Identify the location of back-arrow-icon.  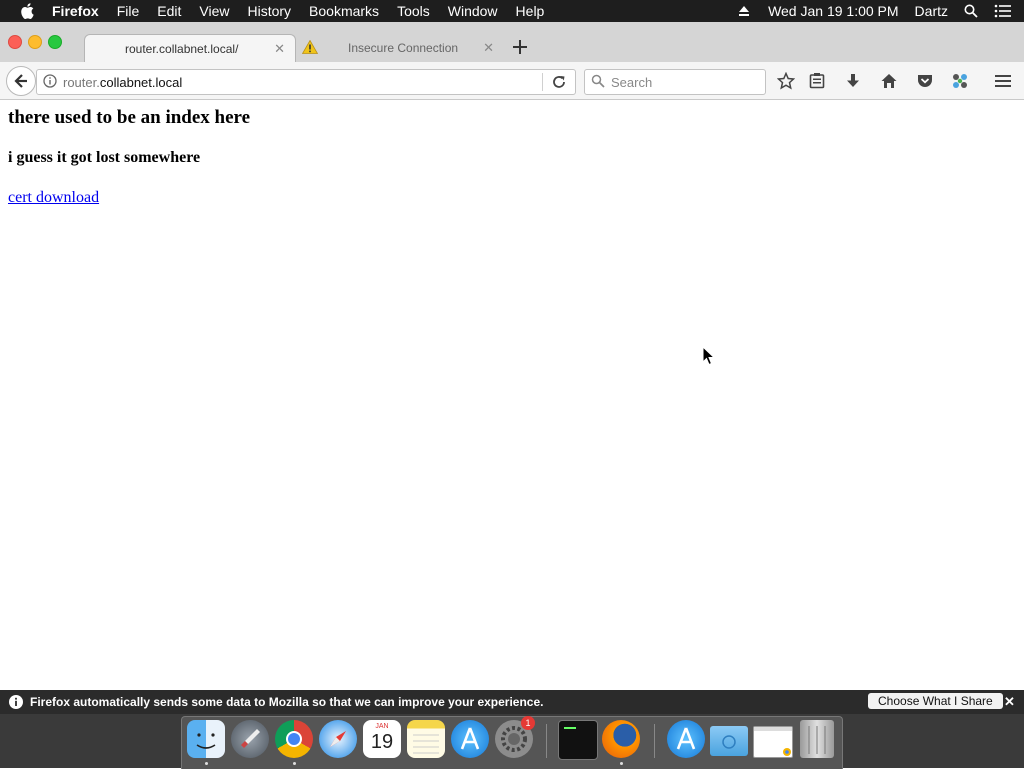
(20, 81).